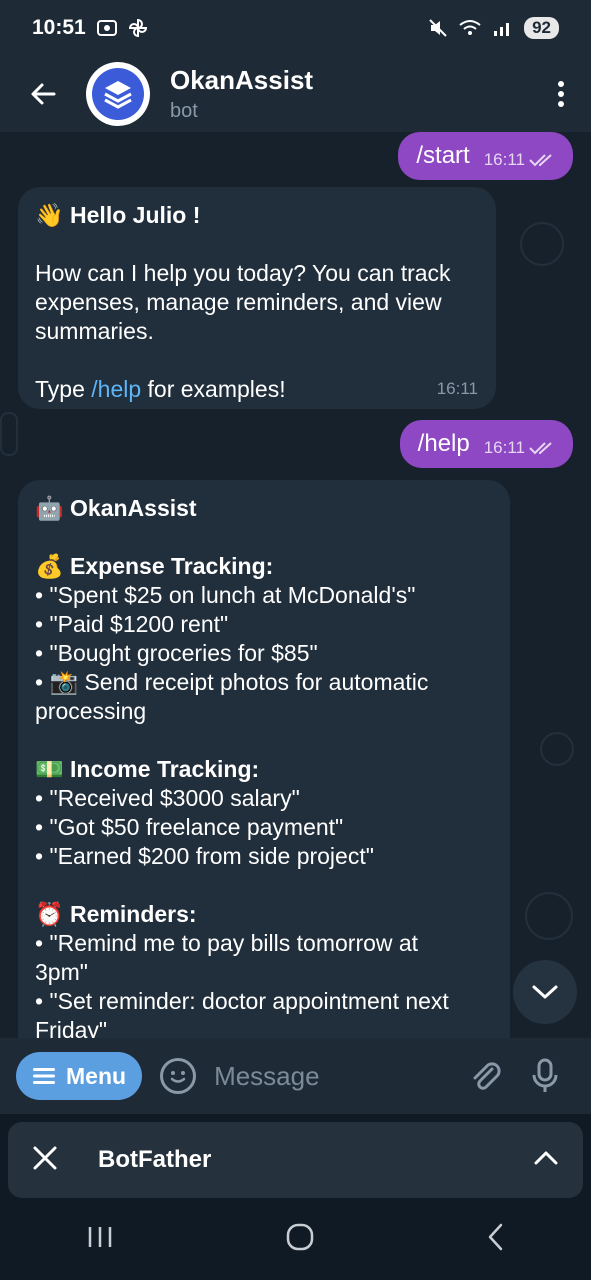 This screenshot has width=591, height=1280. I want to click on home-button, so click(300, 1239).